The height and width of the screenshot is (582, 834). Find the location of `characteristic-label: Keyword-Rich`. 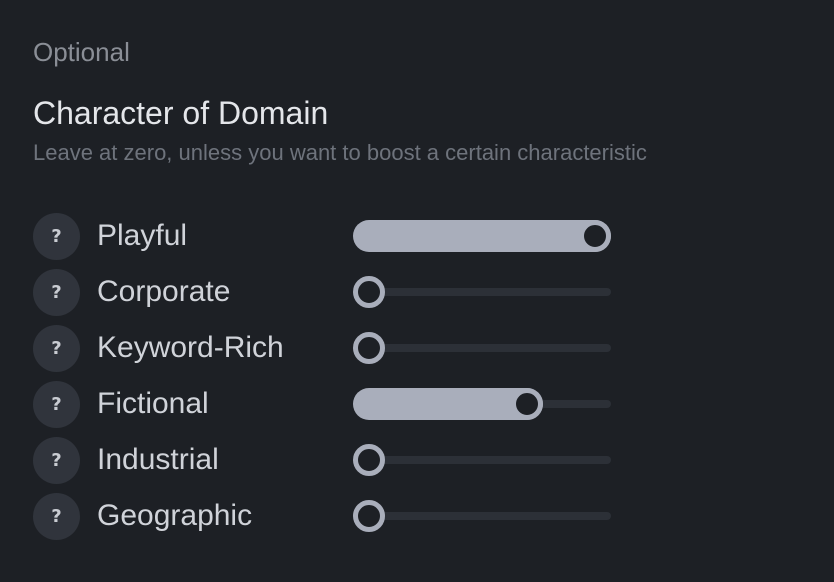

characteristic-label: Keyword-Rich is located at coordinates (190, 347).